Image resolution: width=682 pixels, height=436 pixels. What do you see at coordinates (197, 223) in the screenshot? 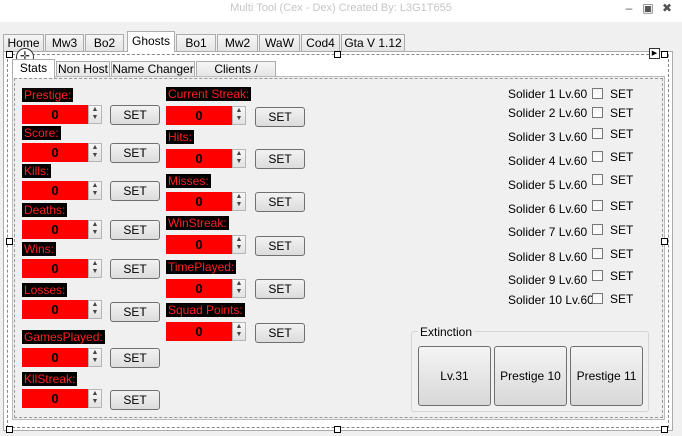
I see `stat-label-win-streak: WinStreak:` at bounding box center [197, 223].